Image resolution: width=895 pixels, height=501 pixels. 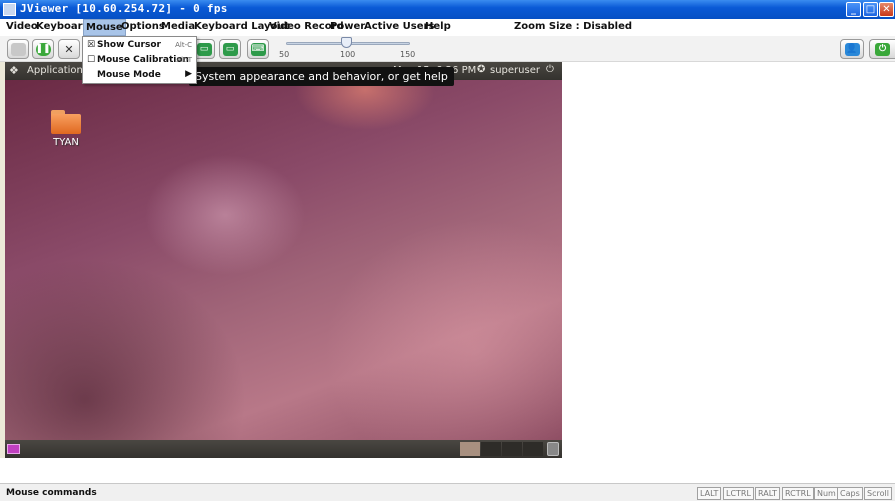 I want to click on maximize-button: □, so click(x=870, y=9).